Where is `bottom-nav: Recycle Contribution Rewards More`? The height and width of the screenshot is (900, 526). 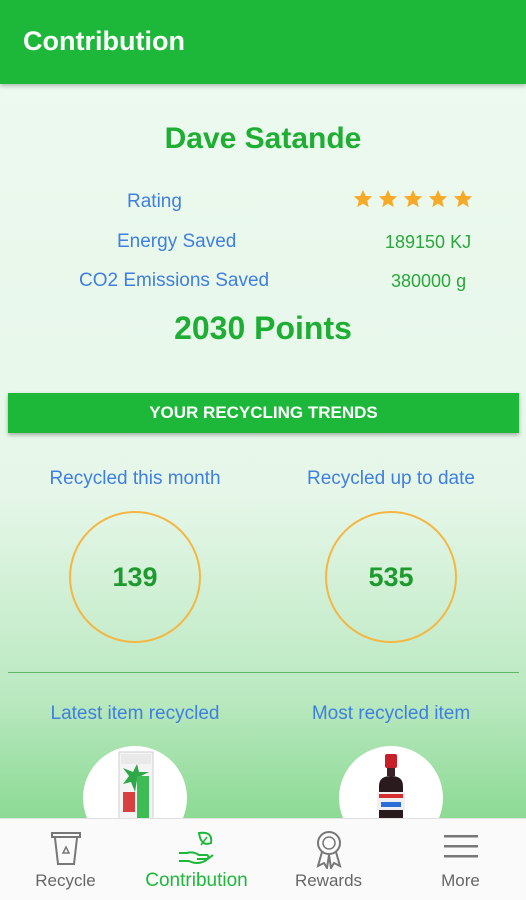
bottom-nav: Recycle Contribution Rewards More is located at coordinates (263, 859).